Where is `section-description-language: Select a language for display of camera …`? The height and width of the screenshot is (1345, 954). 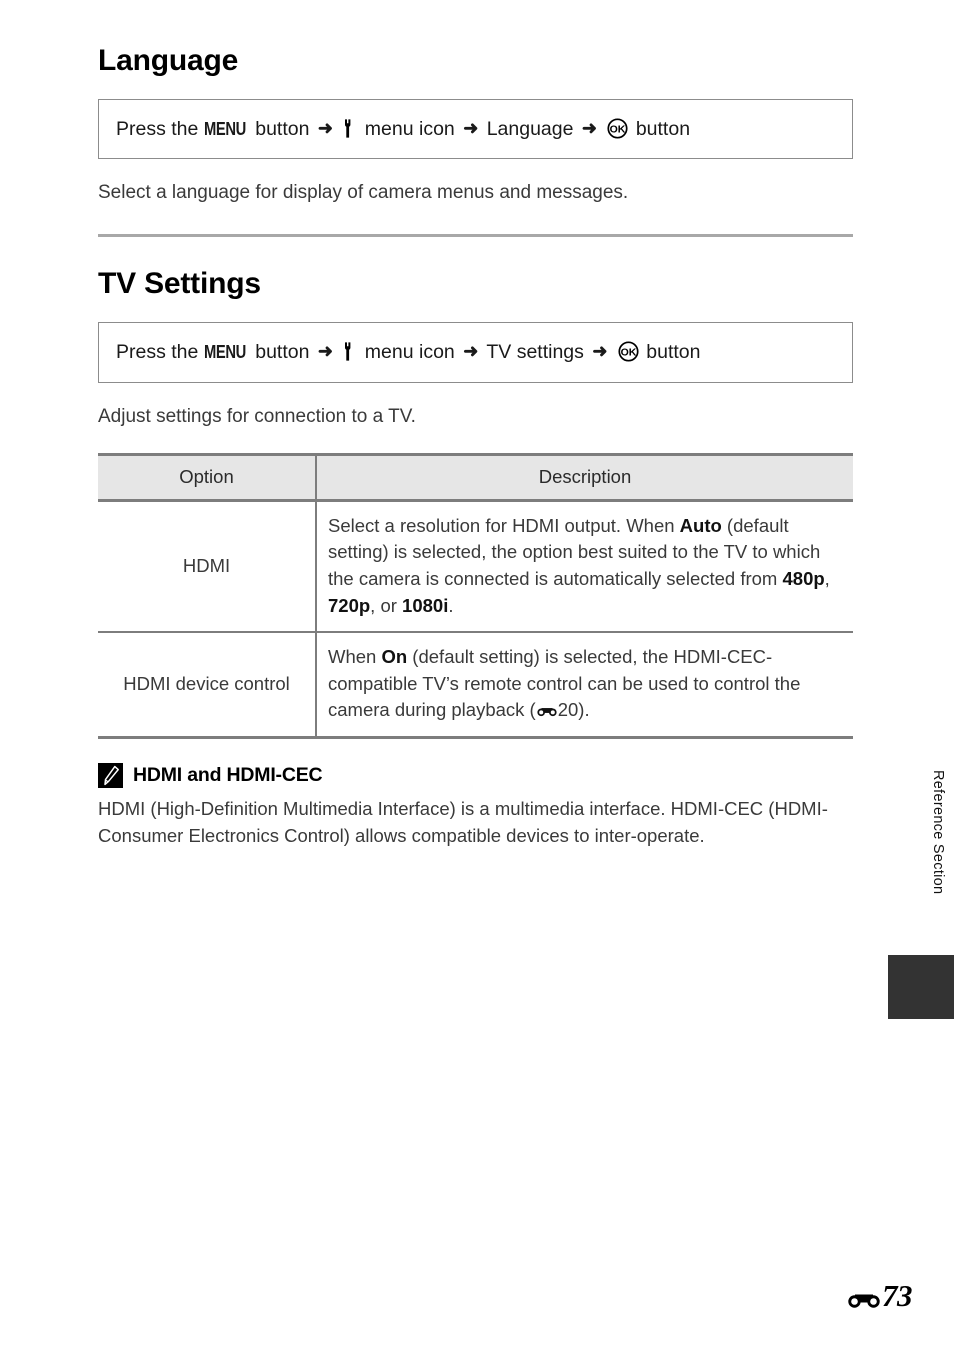
section-description-language: Select a language for display of camera … is located at coordinates (363, 193).